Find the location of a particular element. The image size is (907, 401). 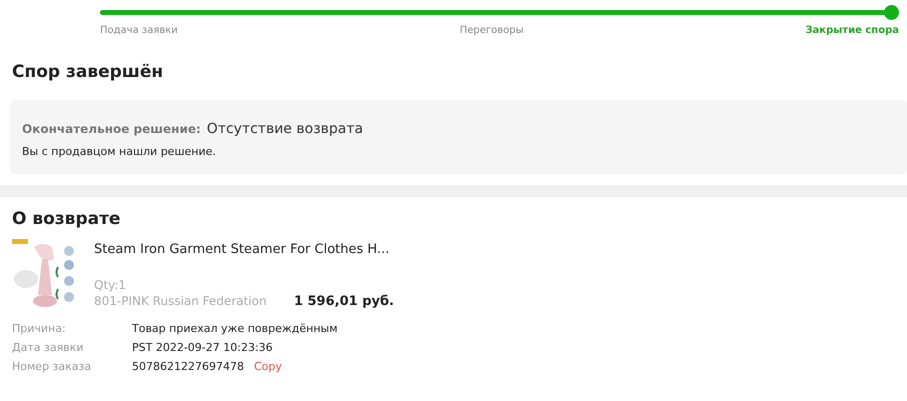

product-quantity: Qty:1 is located at coordinates (111, 285).